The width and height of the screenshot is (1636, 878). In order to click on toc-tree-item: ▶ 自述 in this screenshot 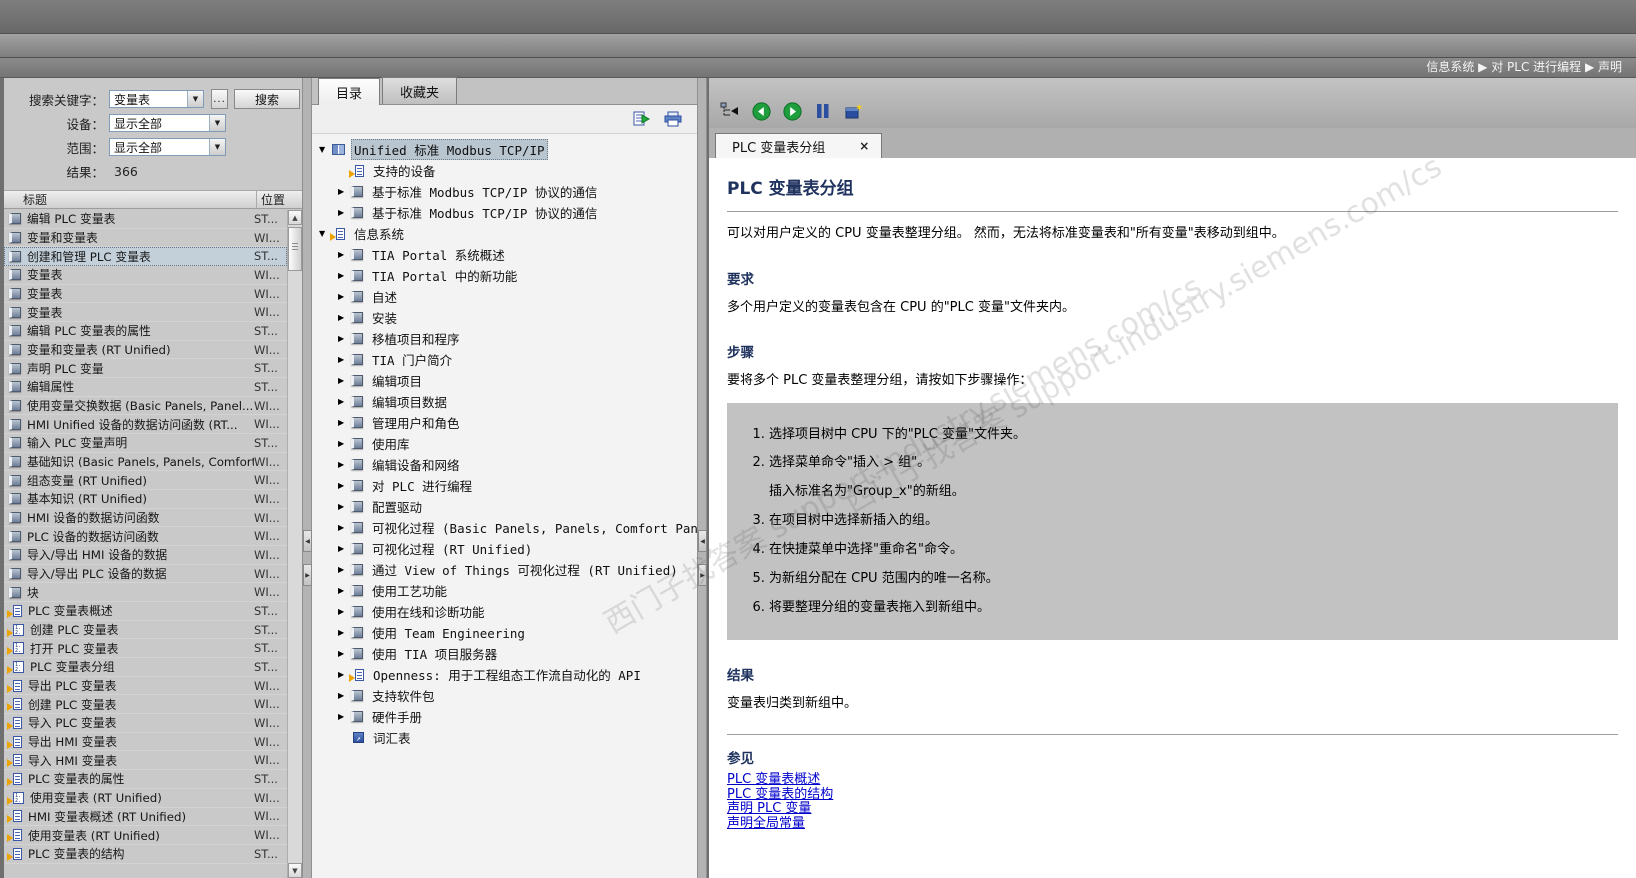, I will do `click(504, 296)`.